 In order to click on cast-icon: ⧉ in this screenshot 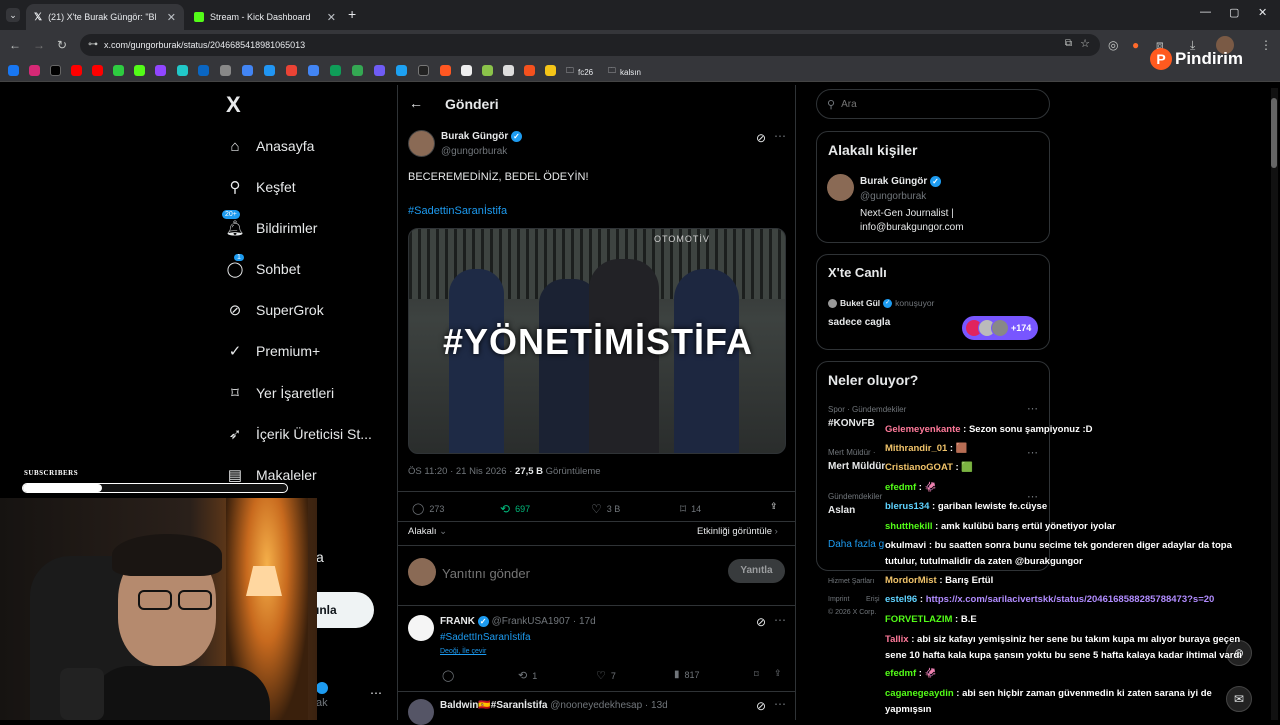, I will do `click(1068, 43)`.